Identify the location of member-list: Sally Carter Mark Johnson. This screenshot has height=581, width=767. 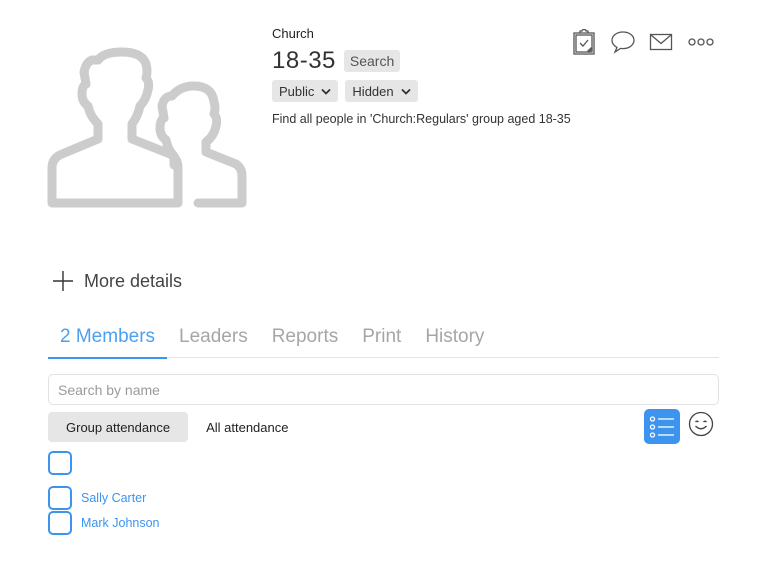
(104, 492).